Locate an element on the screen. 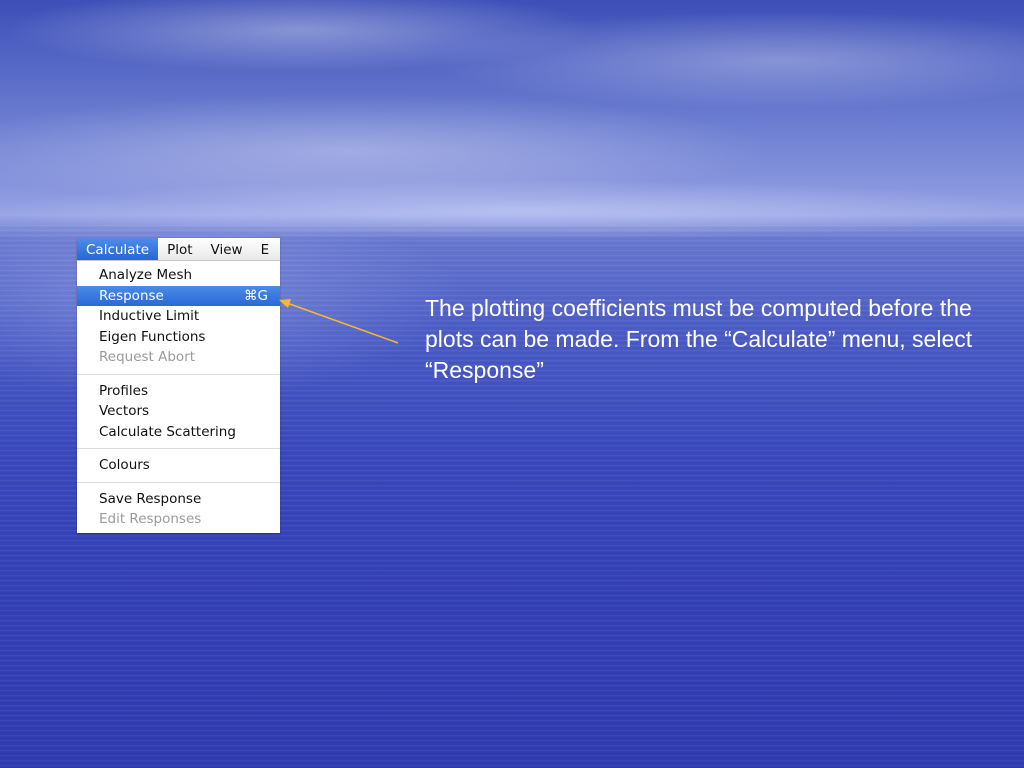 The width and height of the screenshot is (1024, 768). menu-item-calculate-scattering: Calculate Scattering is located at coordinates (178, 432).